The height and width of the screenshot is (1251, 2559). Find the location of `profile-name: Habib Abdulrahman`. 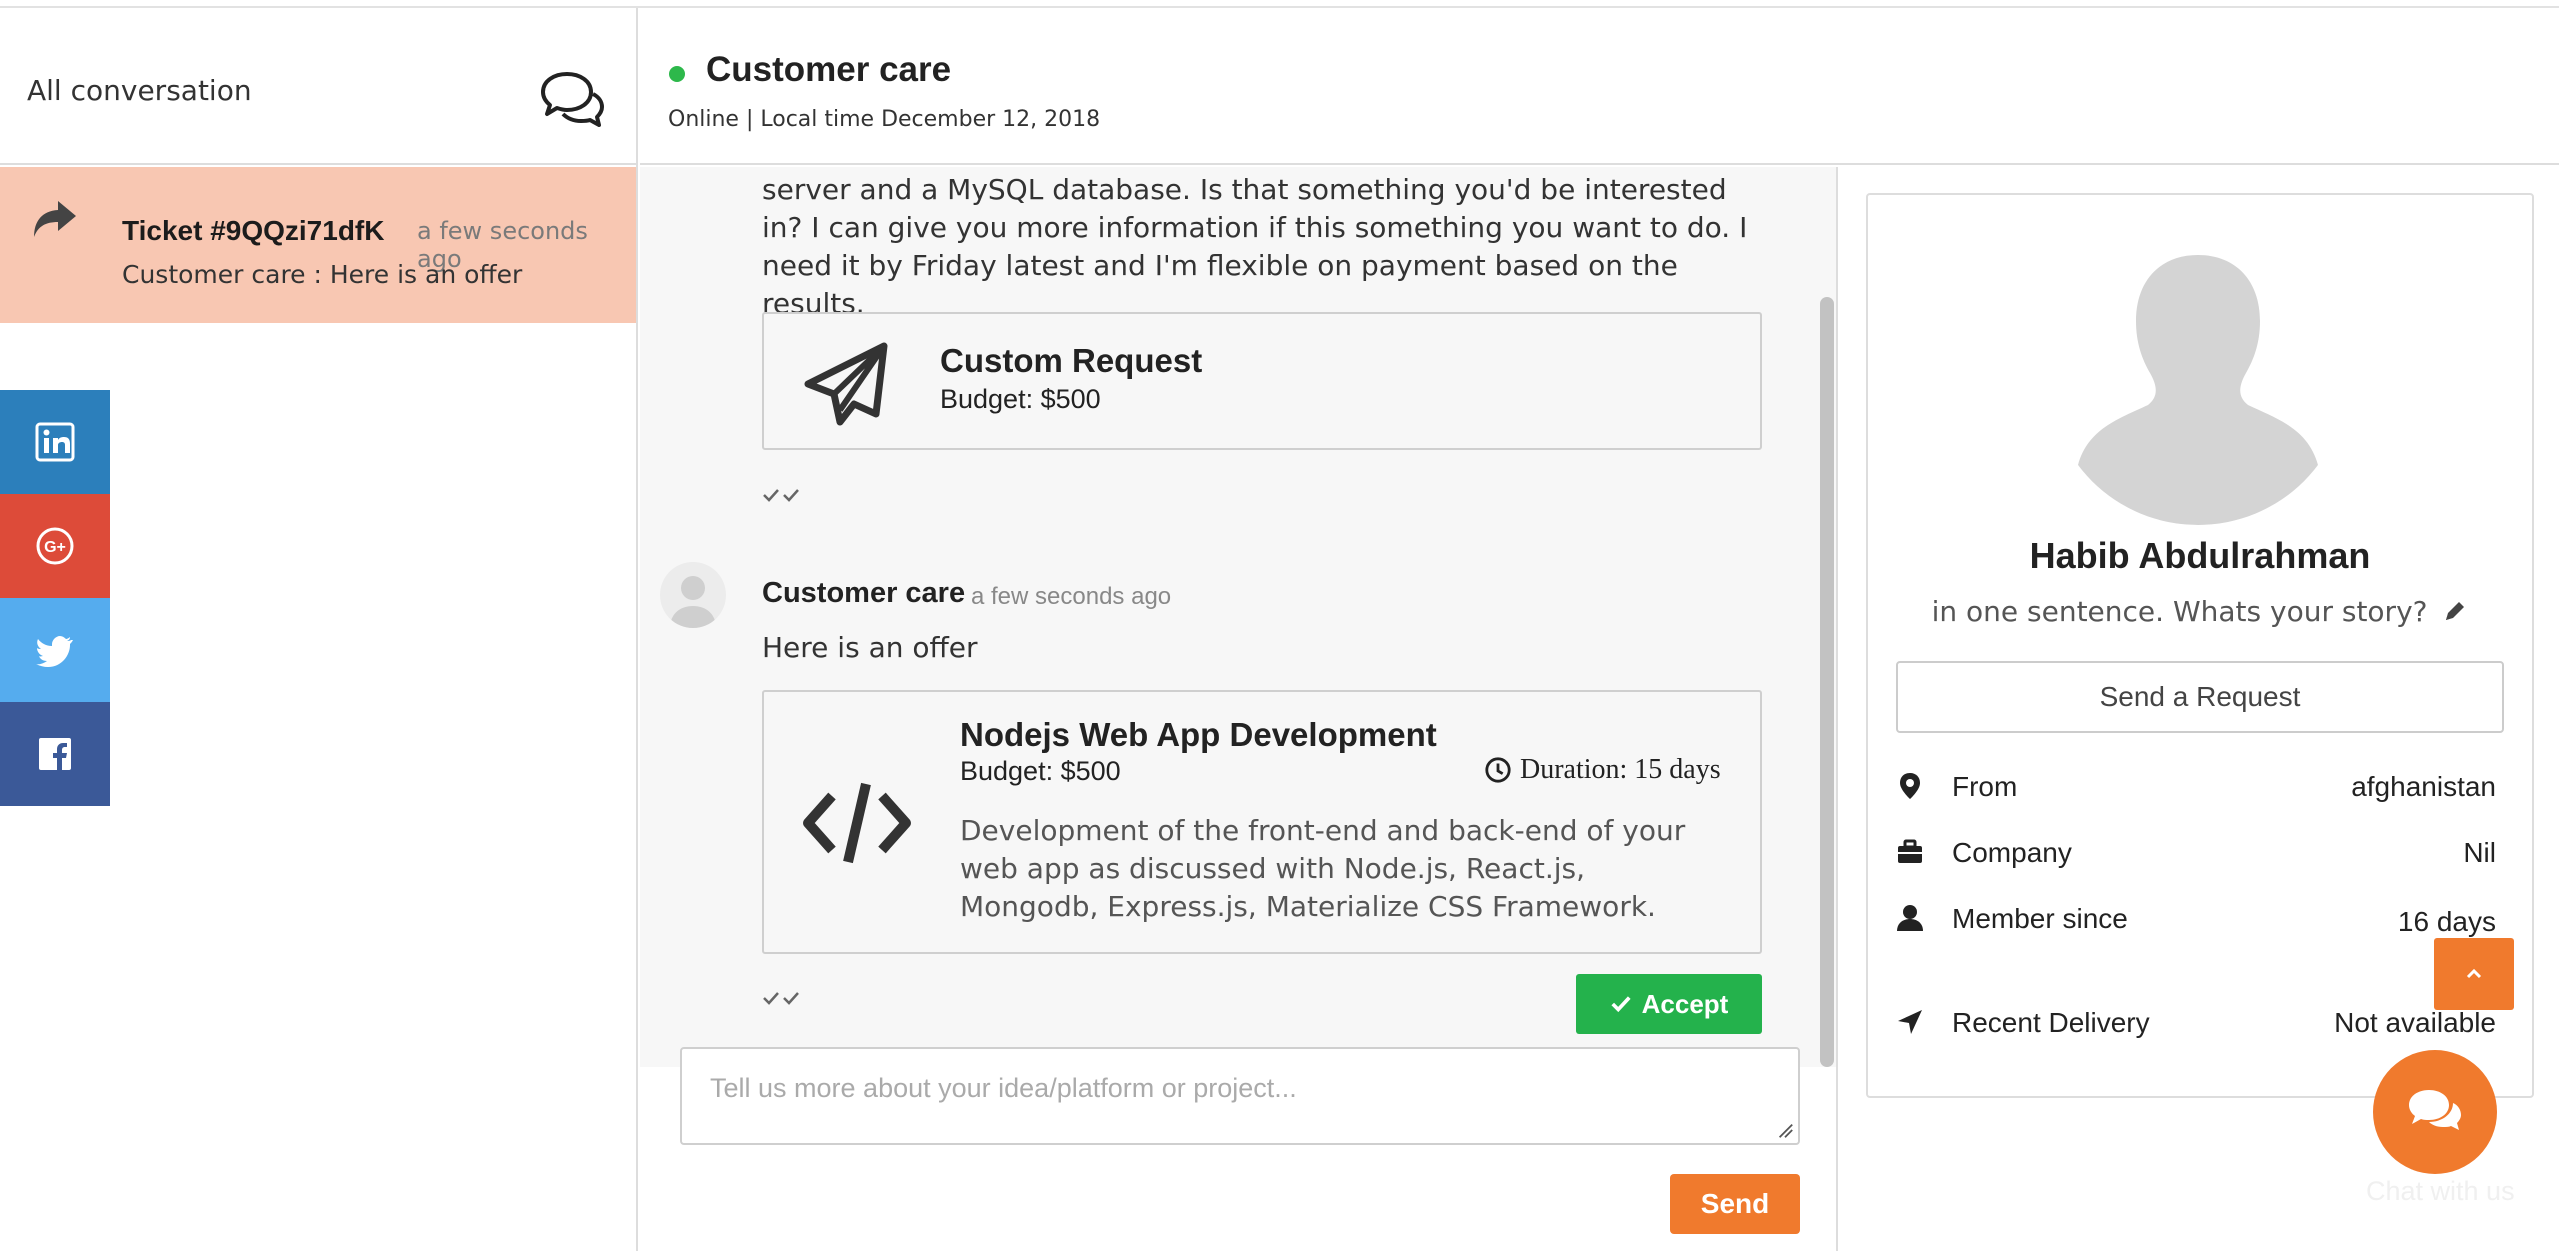

profile-name: Habib Abdulrahman is located at coordinates (2200, 555).